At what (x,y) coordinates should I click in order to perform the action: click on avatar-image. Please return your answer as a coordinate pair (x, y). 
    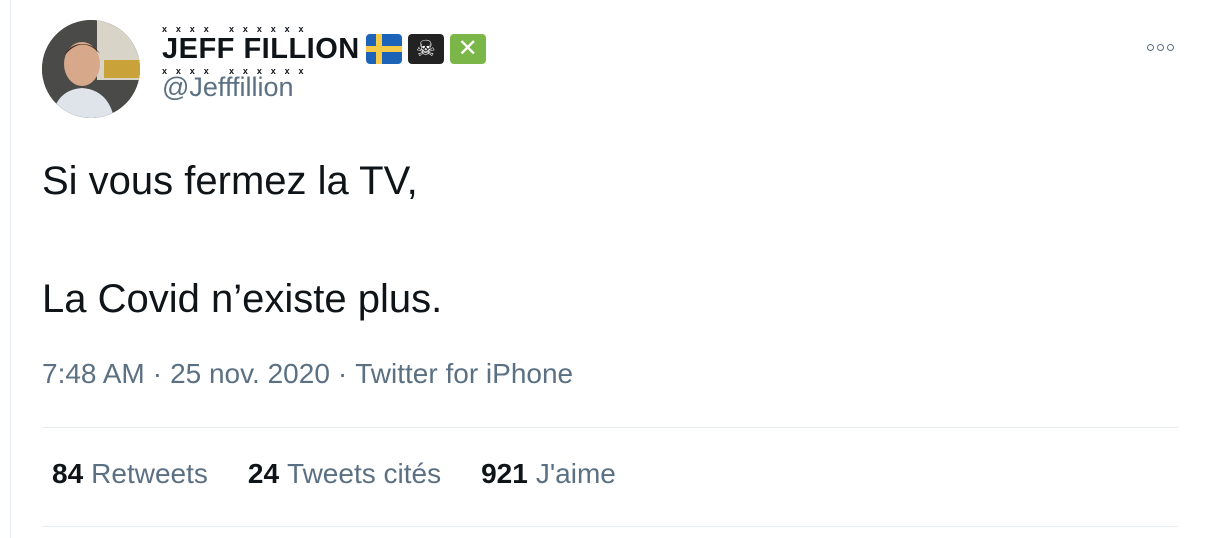
    Looking at the image, I should click on (91, 69).